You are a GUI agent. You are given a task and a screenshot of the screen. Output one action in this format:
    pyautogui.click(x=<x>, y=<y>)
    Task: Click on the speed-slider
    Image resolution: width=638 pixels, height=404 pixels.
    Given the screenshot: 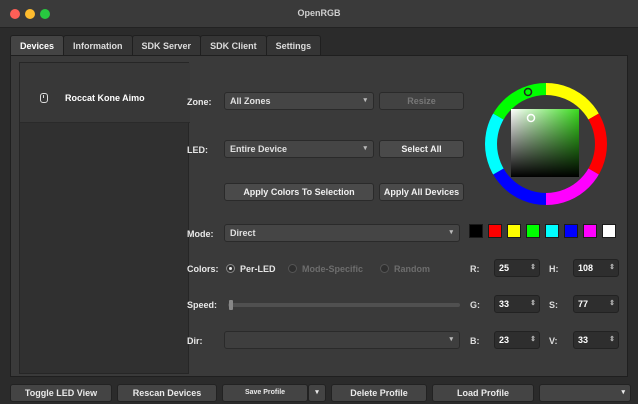 What is the action you would take?
    pyautogui.click(x=344, y=305)
    